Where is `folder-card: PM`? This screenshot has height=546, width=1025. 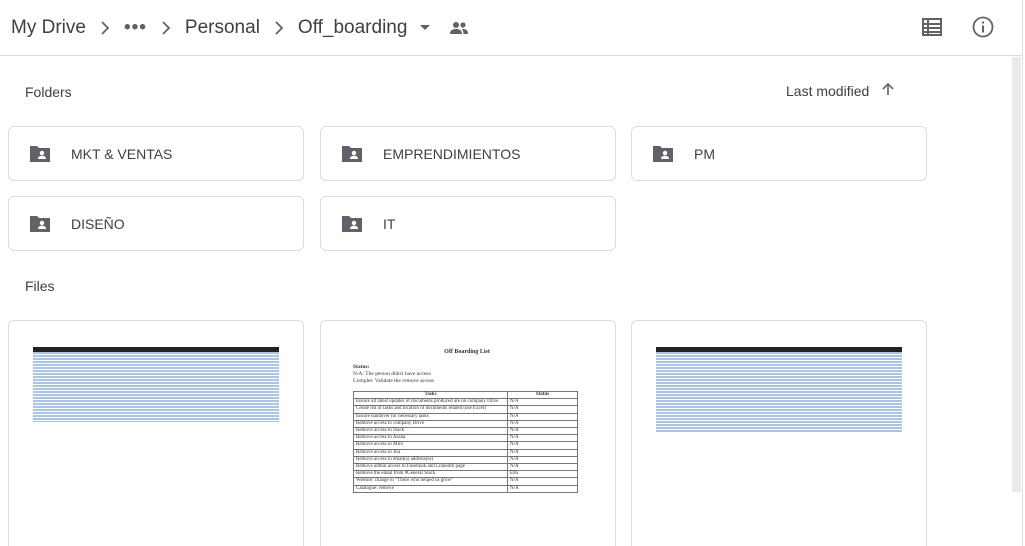
folder-card: PM is located at coordinates (779, 153).